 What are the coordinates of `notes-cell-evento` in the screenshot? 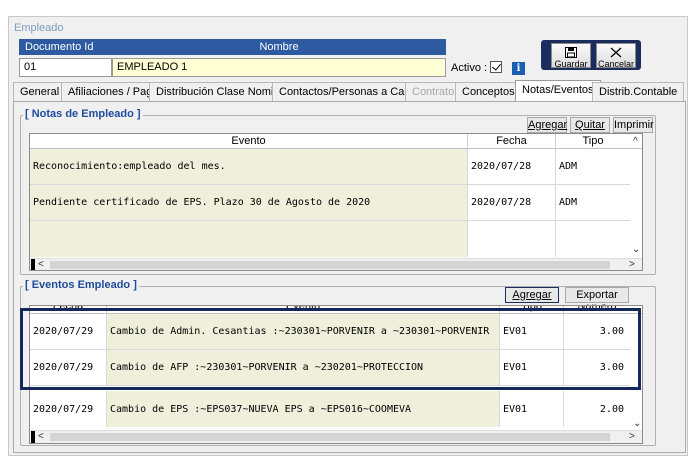 It's located at (249, 239).